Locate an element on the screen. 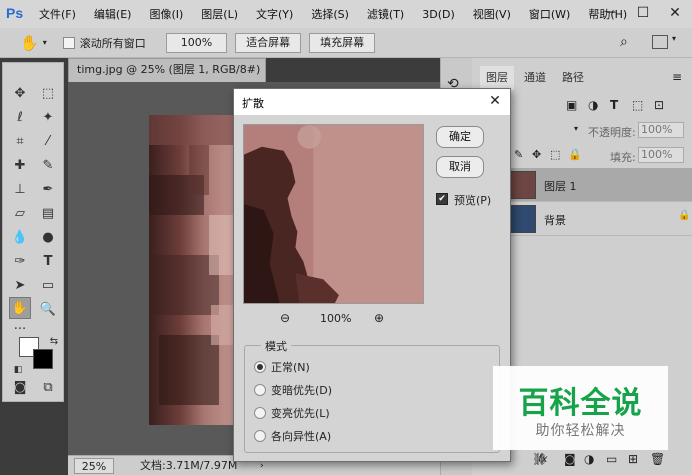 This screenshot has width=692, height=475. screen-mode-icon: ⧉ is located at coordinates (48, 388).